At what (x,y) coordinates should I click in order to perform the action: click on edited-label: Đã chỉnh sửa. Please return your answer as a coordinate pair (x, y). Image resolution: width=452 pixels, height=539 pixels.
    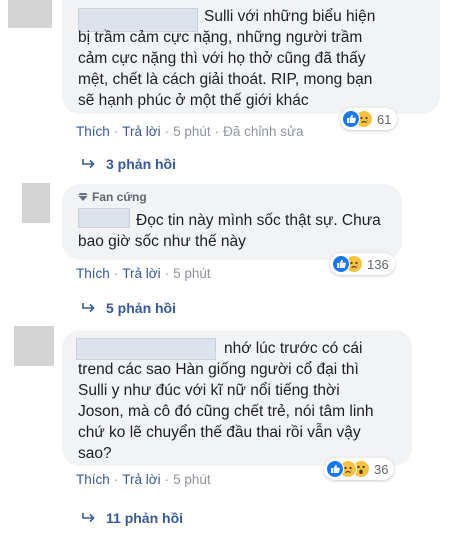
    Looking at the image, I should click on (263, 131).